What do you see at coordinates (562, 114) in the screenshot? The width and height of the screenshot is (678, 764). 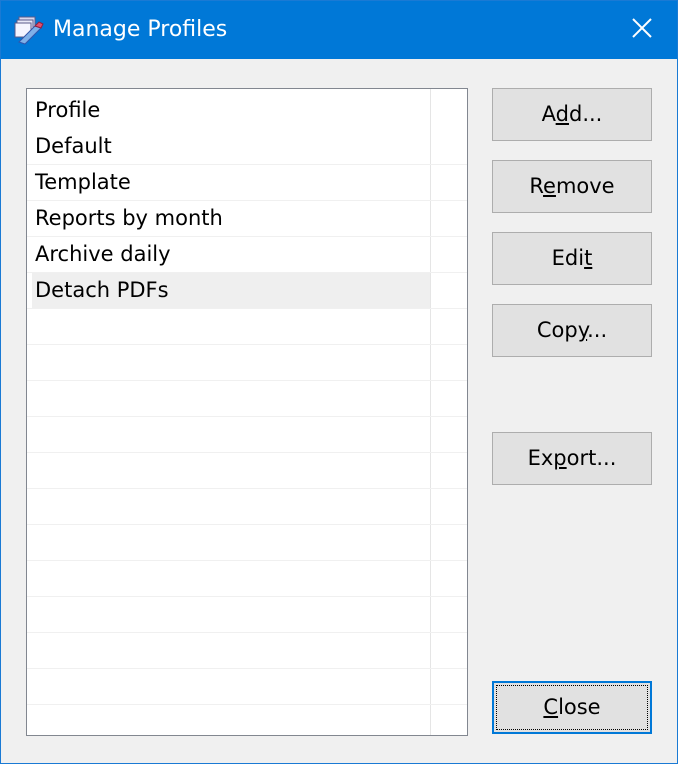 I see `add-mnemonic: d` at bounding box center [562, 114].